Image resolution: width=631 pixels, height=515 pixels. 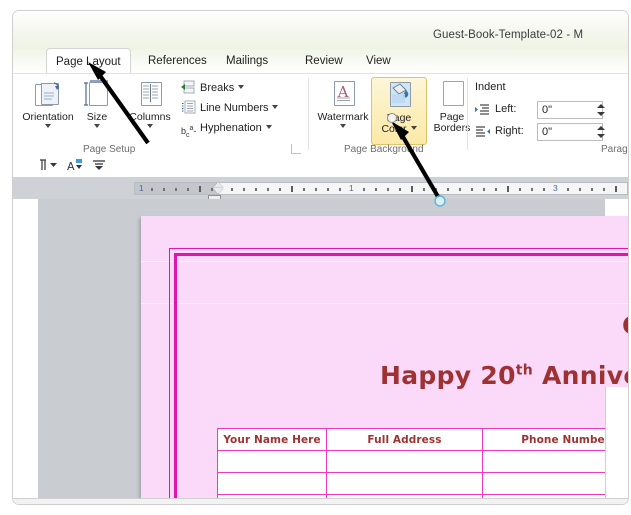 I want to click on column-header-name: Your Name Here, so click(x=272, y=439).